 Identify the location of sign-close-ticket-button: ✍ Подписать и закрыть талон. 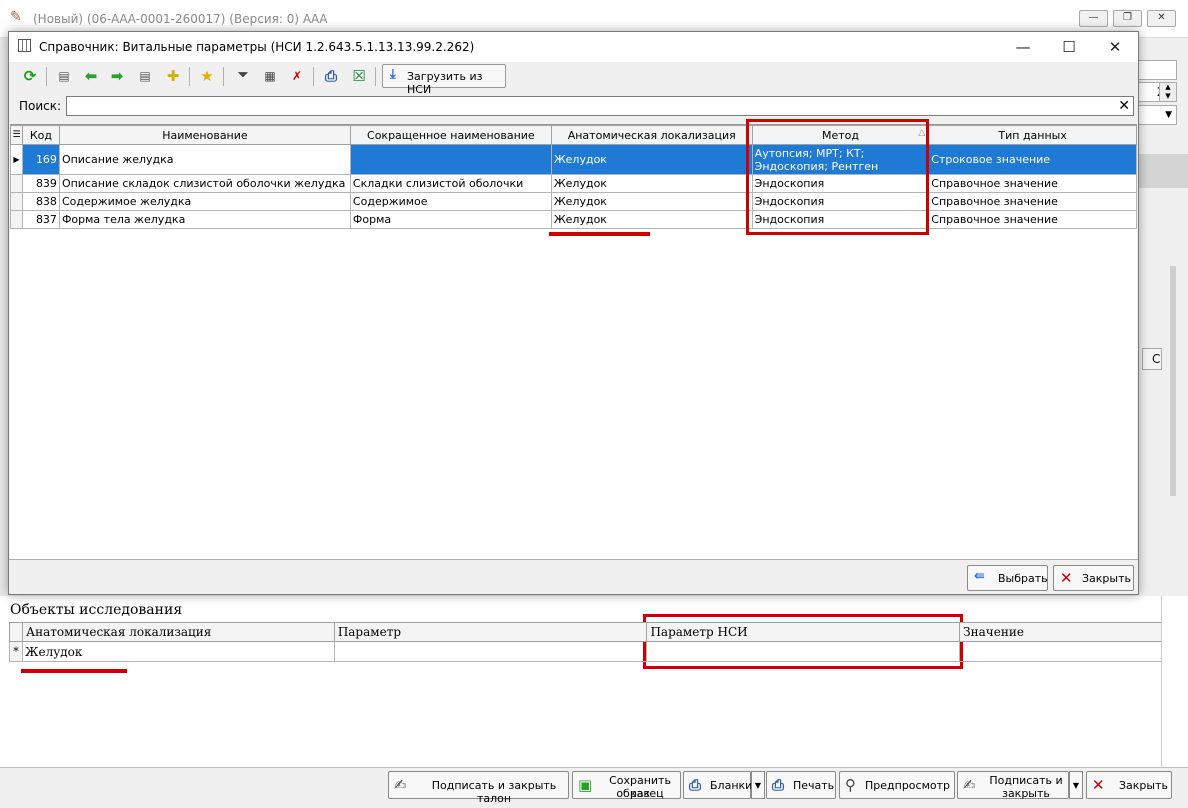
(478, 788).